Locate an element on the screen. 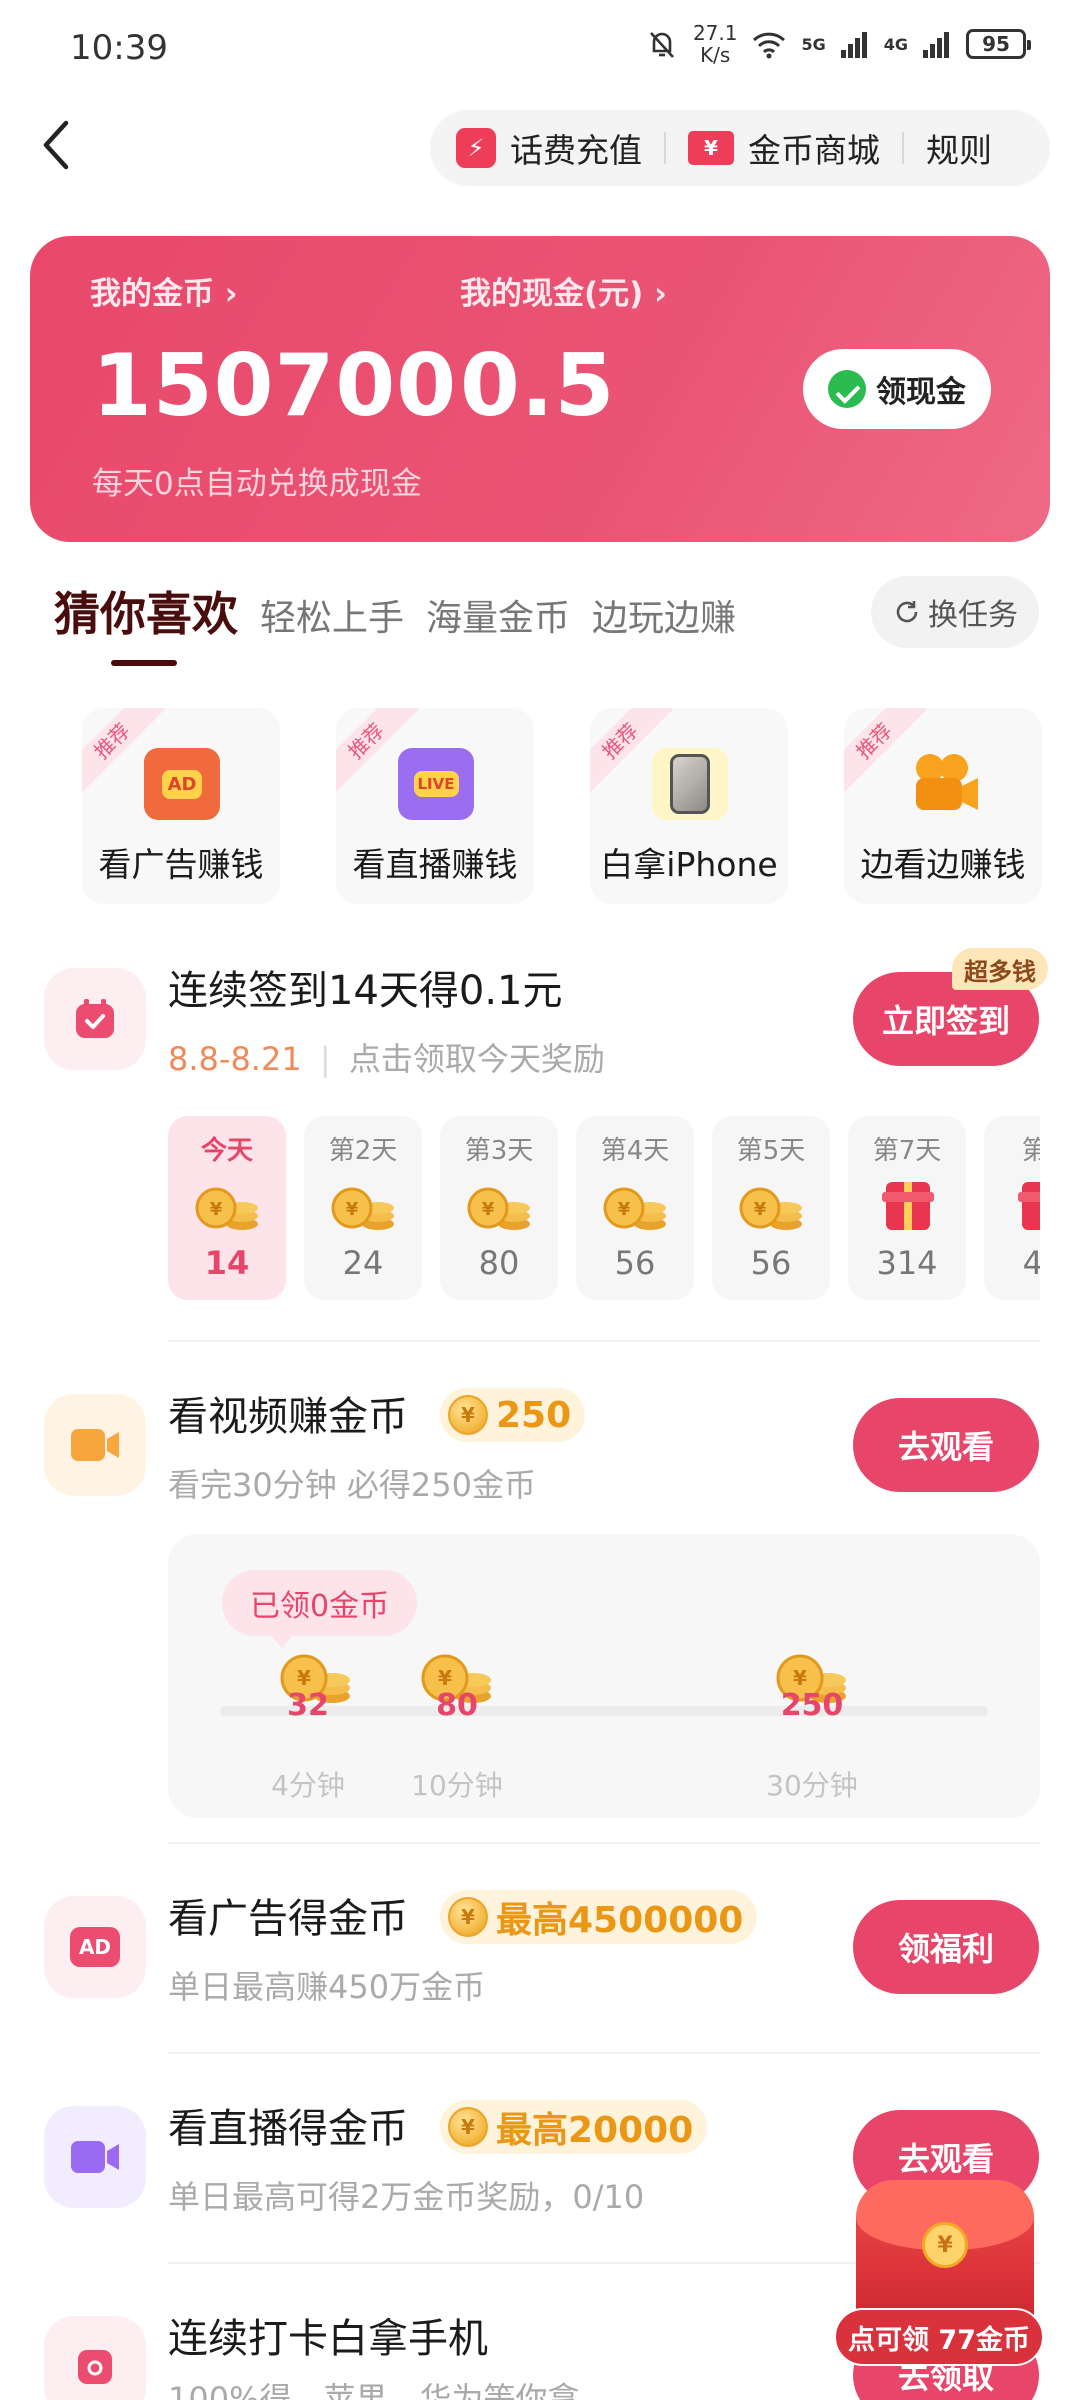 Image resolution: width=1080 pixels, height=2400 pixels. checkin-day: 第3天 ¥80 is located at coordinates (499, 1208).